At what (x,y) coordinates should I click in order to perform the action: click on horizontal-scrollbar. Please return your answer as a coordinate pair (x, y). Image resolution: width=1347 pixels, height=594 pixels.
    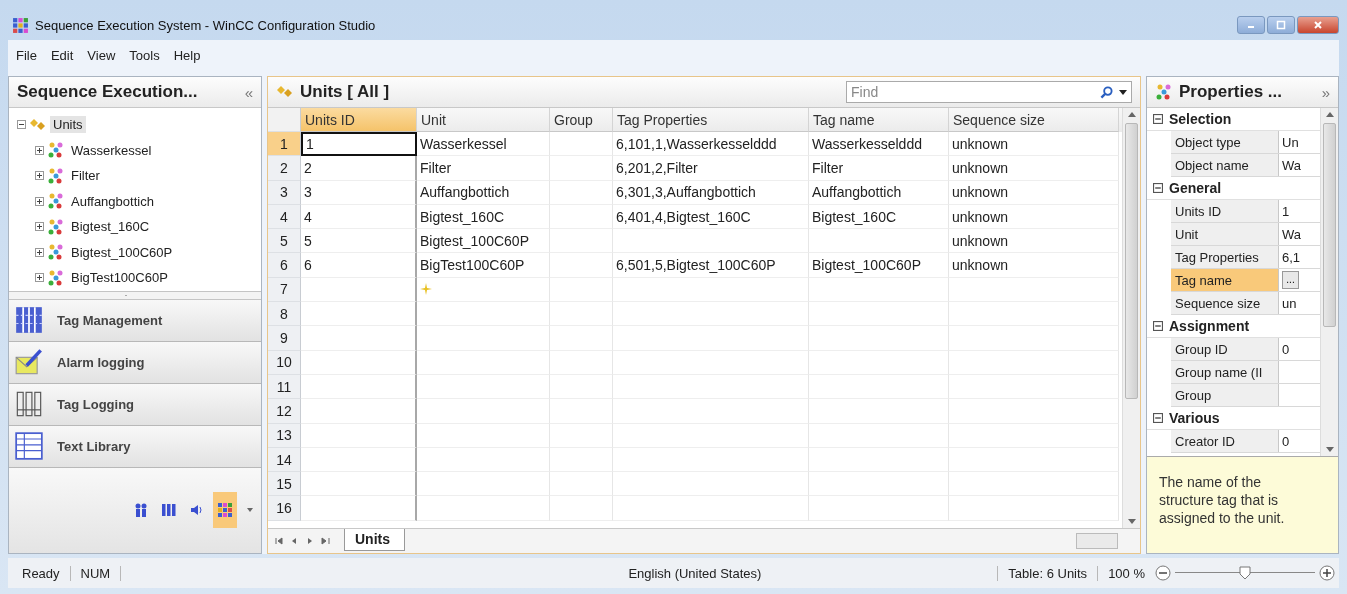
    Looking at the image, I should click on (1097, 541).